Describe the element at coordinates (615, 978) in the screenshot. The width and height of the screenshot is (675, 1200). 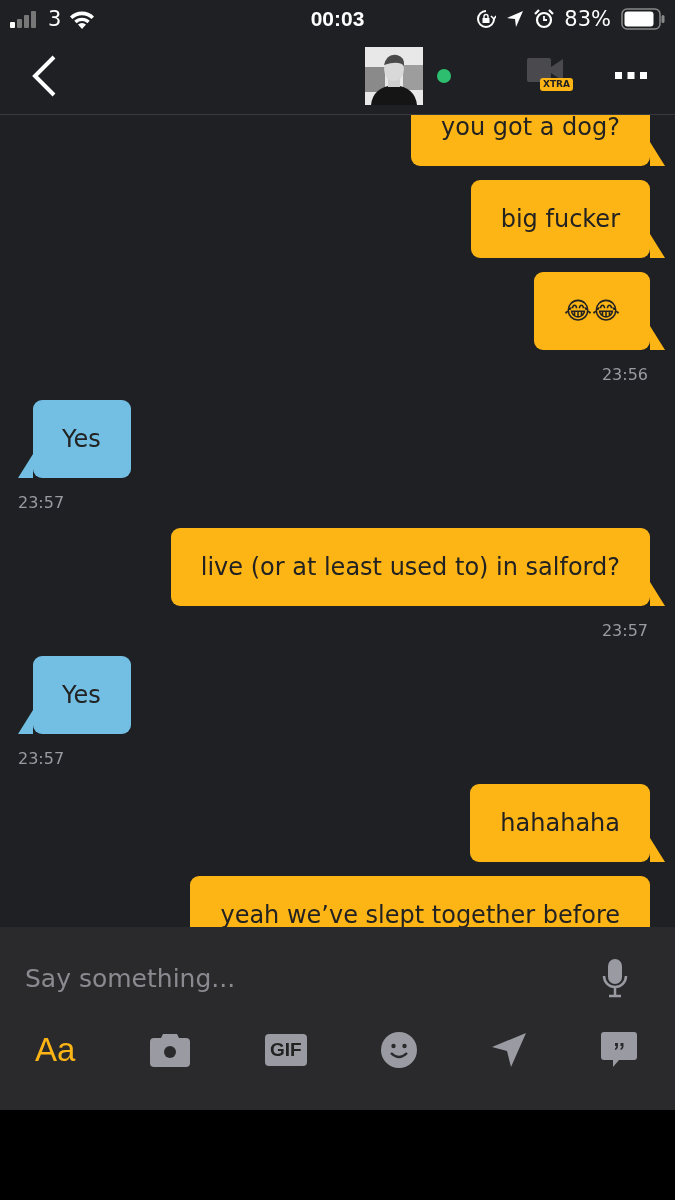
I see `microphone-icon` at that location.